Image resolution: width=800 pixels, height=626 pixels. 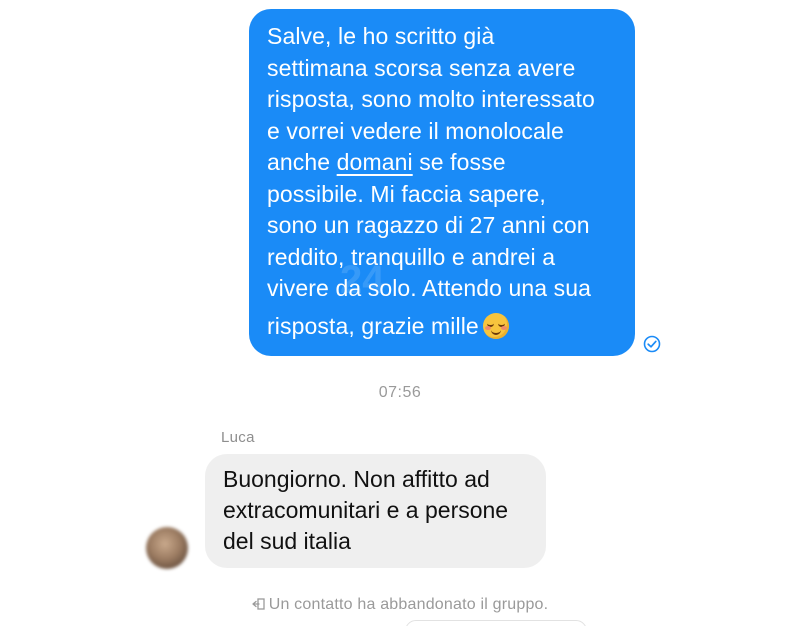 I want to click on system-notice-text: Un contatto ha abbandonato il gruppo., so click(x=408, y=604).